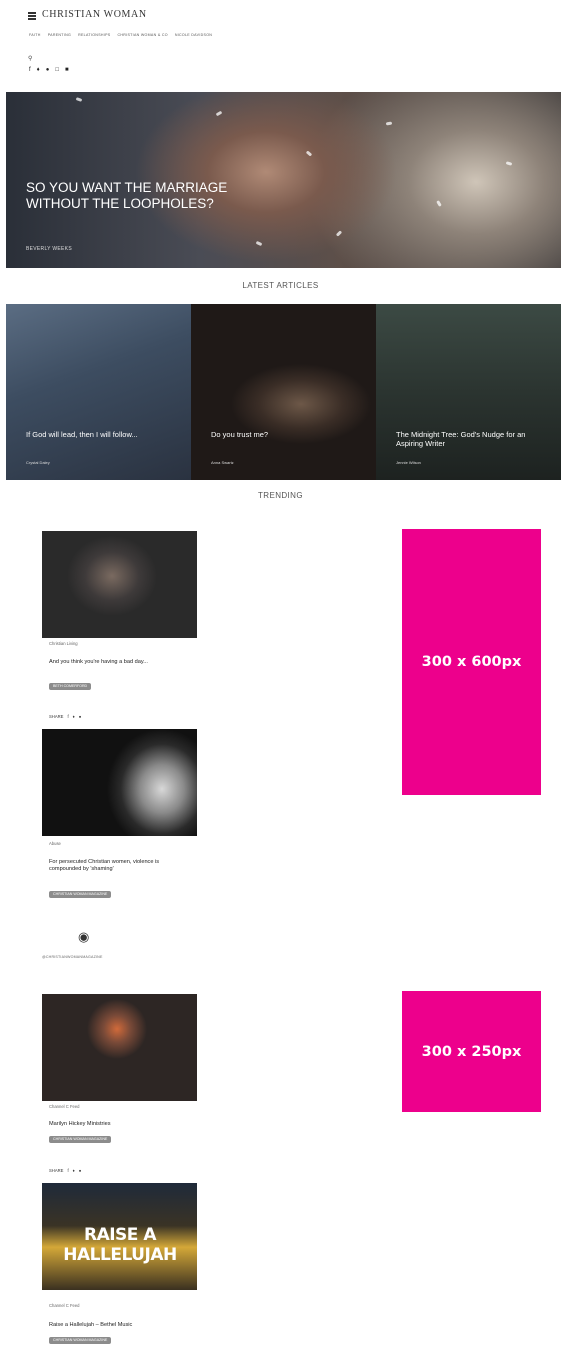 The width and height of the screenshot is (561, 1345). Describe the element at coordinates (55, 843) in the screenshot. I see `trending-item-category: Abuse` at that location.